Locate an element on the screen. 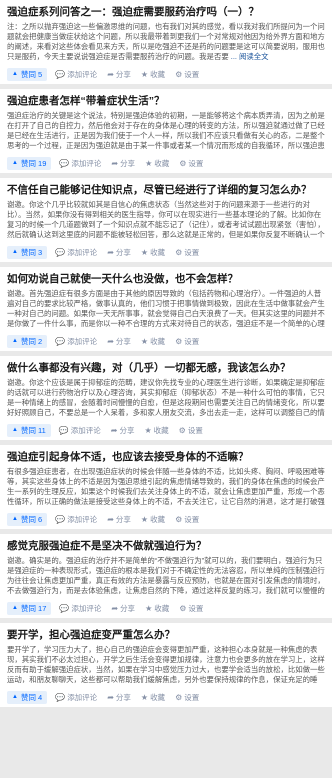 The image size is (332, 778). upvote-button: ▲ 赞同 4 is located at coordinates (27, 697).